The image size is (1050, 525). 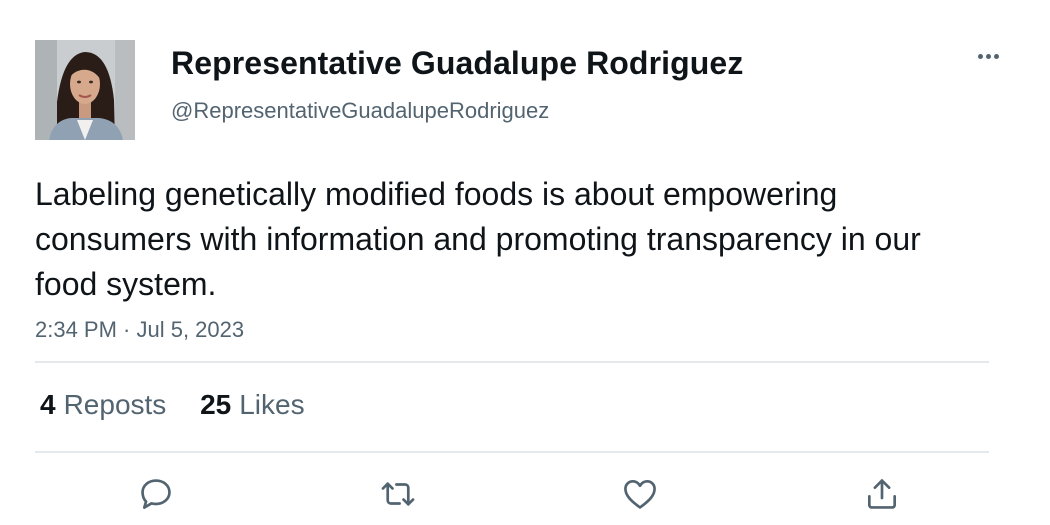 I want to click on reposts-count: 4, so click(x=48, y=404).